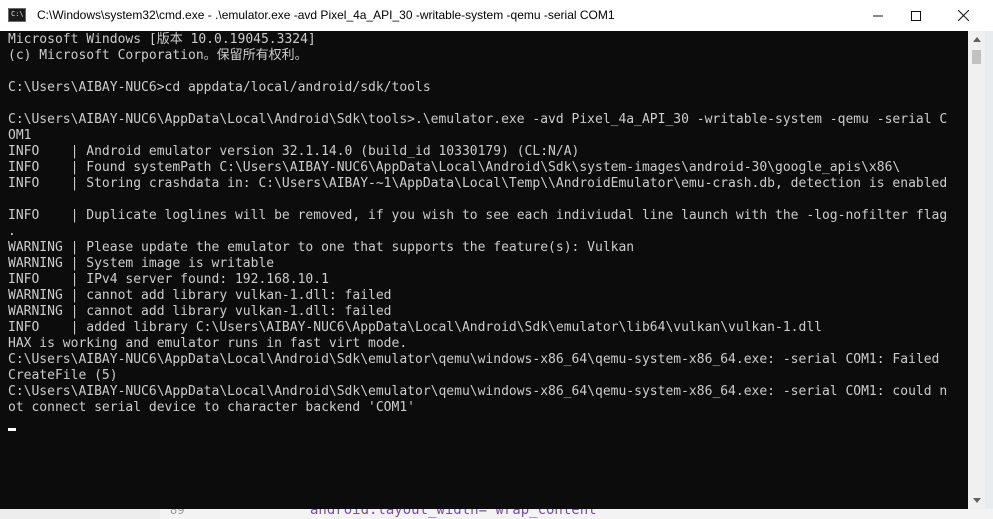 The image size is (993, 519). I want to click on text-cursor, so click(12, 429).